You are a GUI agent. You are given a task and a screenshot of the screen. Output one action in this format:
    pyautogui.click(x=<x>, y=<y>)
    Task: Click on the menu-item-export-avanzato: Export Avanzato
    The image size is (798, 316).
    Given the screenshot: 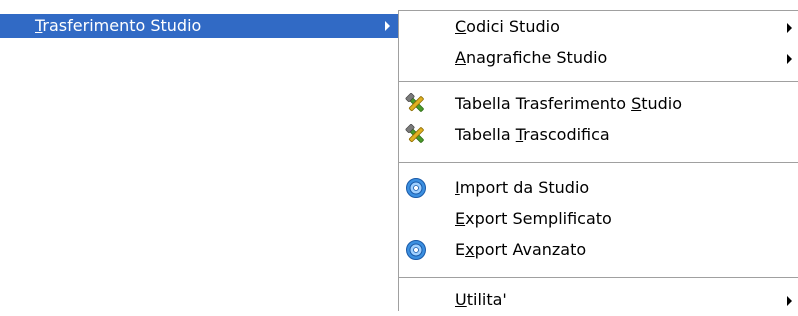 What is the action you would take?
    pyautogui.click(x=598, y=250)
    